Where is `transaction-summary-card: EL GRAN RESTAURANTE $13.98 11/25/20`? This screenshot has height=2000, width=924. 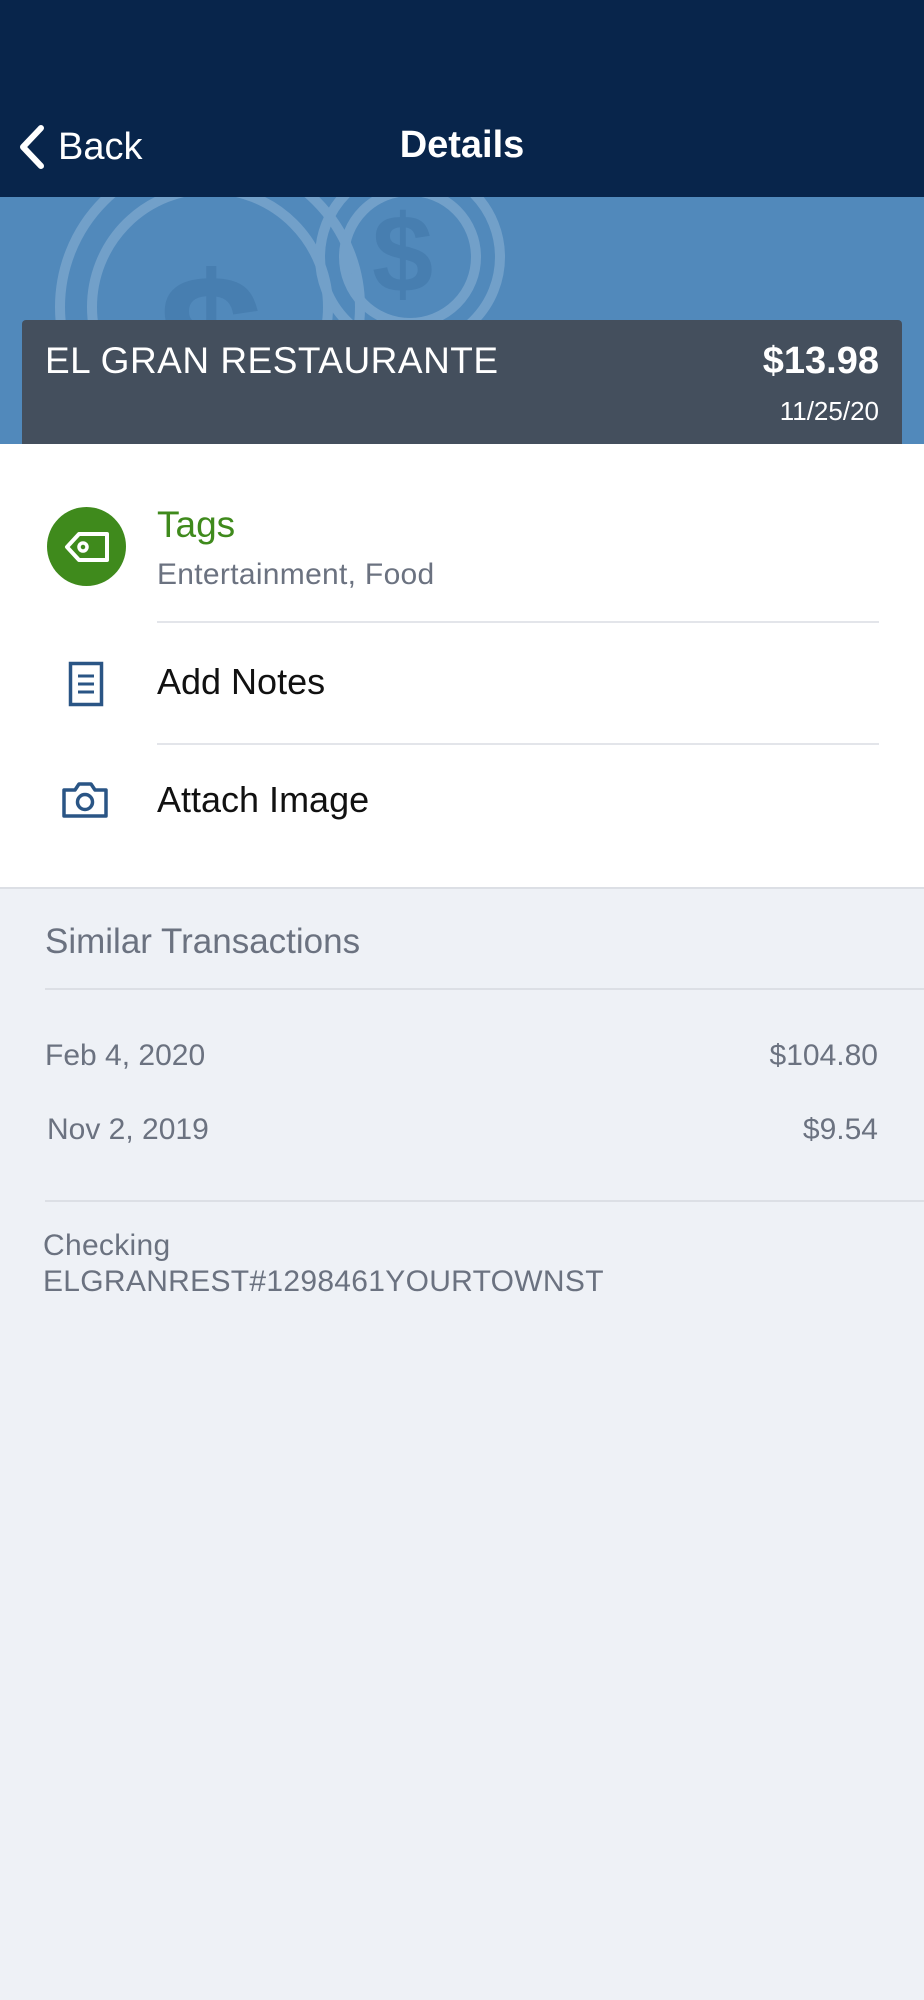 transaction-summary-card: EL GRAN RESTAURANTE $13.98 11/25/20 is located at coordinates (462, 386).